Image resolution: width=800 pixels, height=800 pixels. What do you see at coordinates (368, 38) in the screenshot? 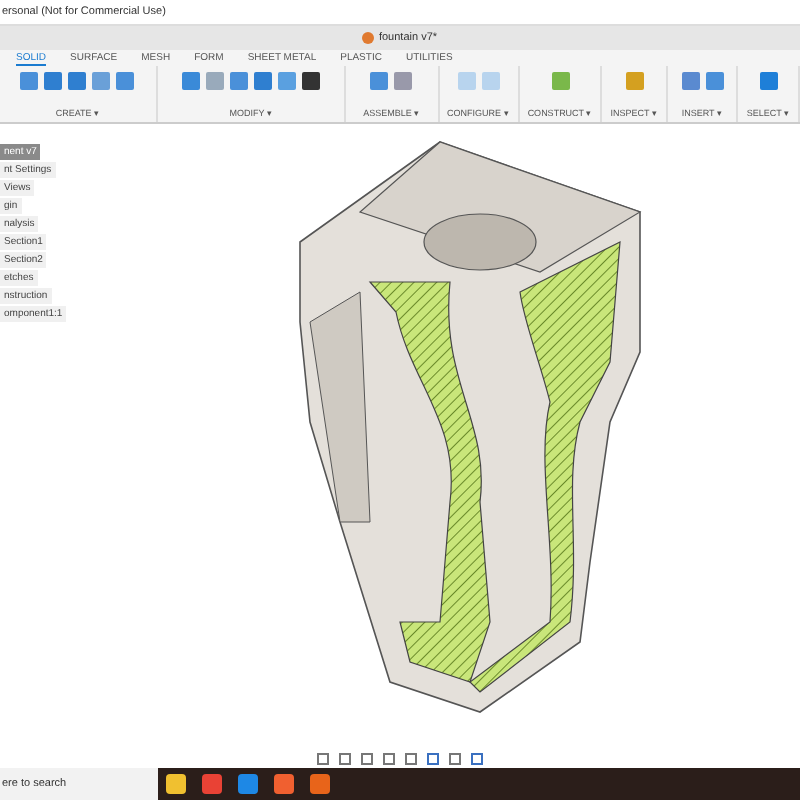
I see `document-icon` at bounding box center [368, 38].